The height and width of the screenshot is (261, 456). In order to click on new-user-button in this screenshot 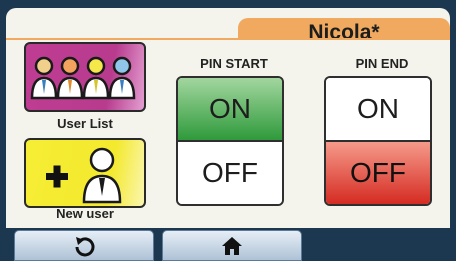, I will do `click(85, 173)`.